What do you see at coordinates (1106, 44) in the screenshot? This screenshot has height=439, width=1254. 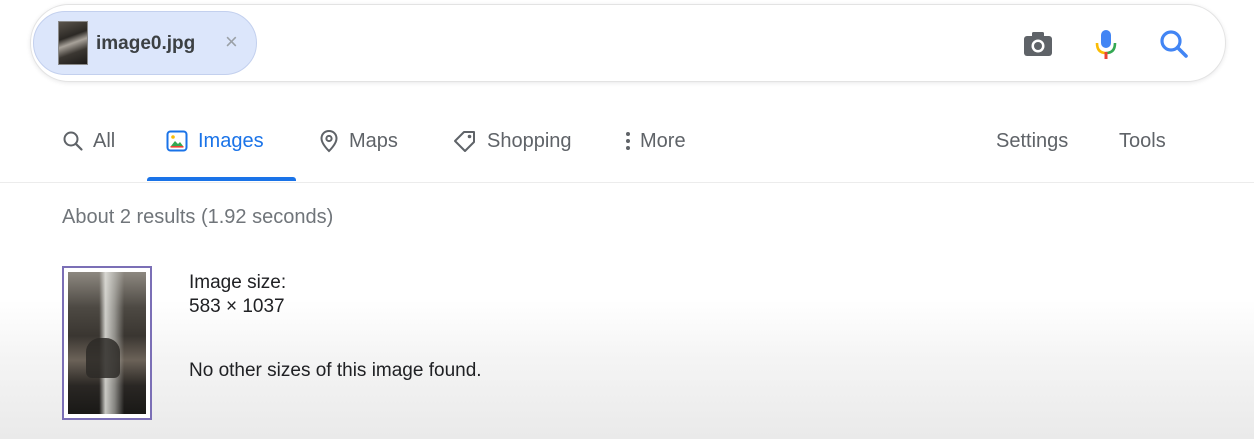 I see `microphone-icon` at bounding box center [1106, 44].